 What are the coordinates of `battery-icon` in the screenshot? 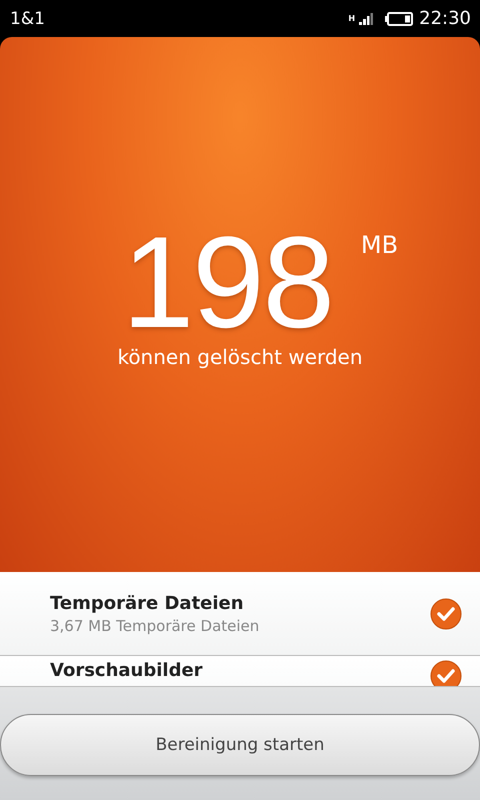 It's located at (399, 19).